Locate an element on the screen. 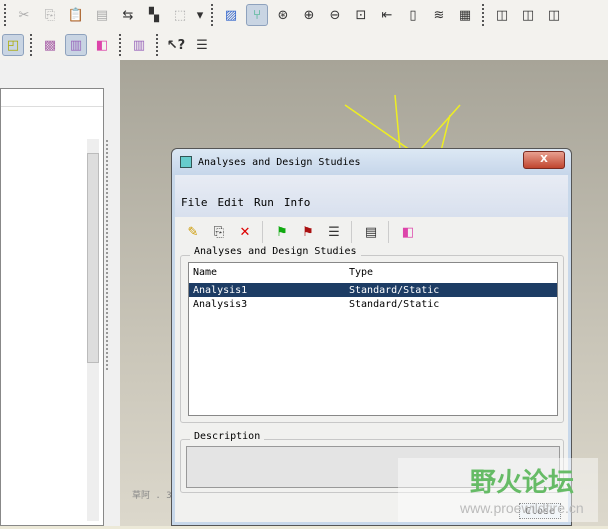  results-window-icon: ◧ is located at coordinates (408, 232).